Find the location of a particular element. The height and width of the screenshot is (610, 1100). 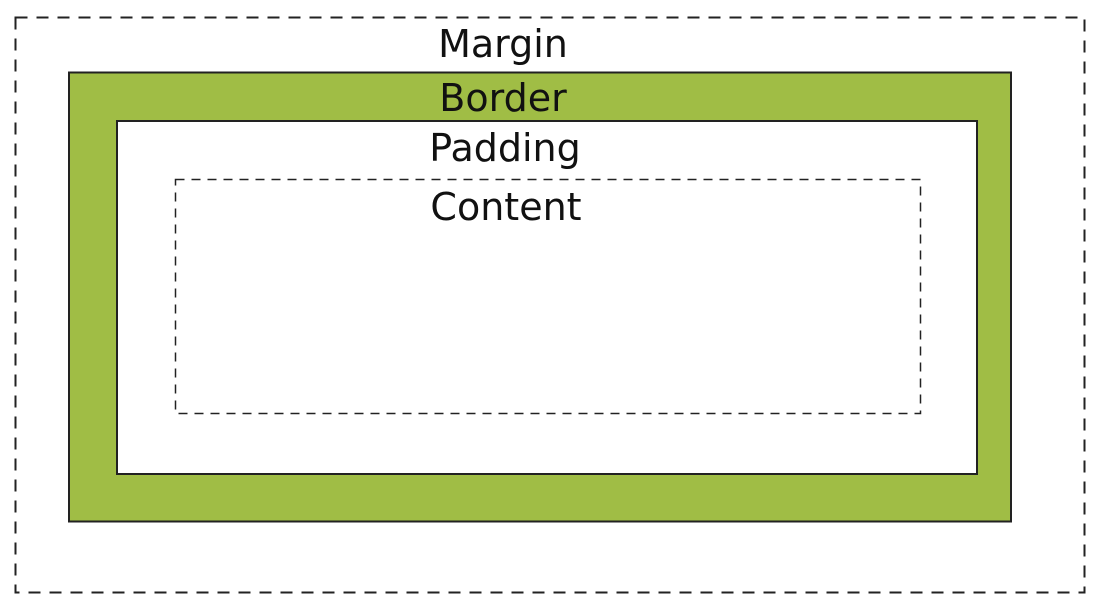

border-label: Border is located at coordinates (503, 98).